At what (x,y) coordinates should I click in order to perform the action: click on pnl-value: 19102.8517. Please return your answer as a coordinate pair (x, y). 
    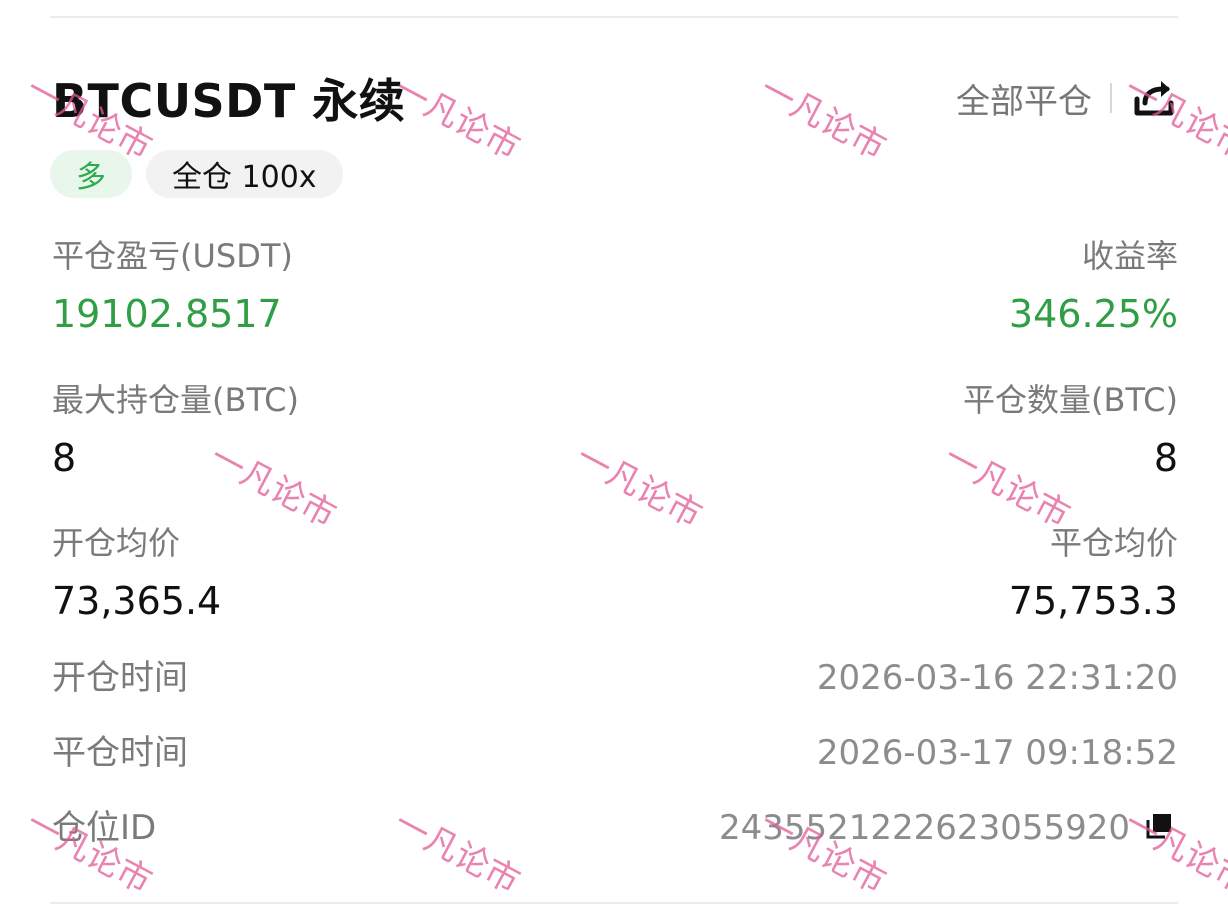
    Looking at the image, I should click on (167, 314).